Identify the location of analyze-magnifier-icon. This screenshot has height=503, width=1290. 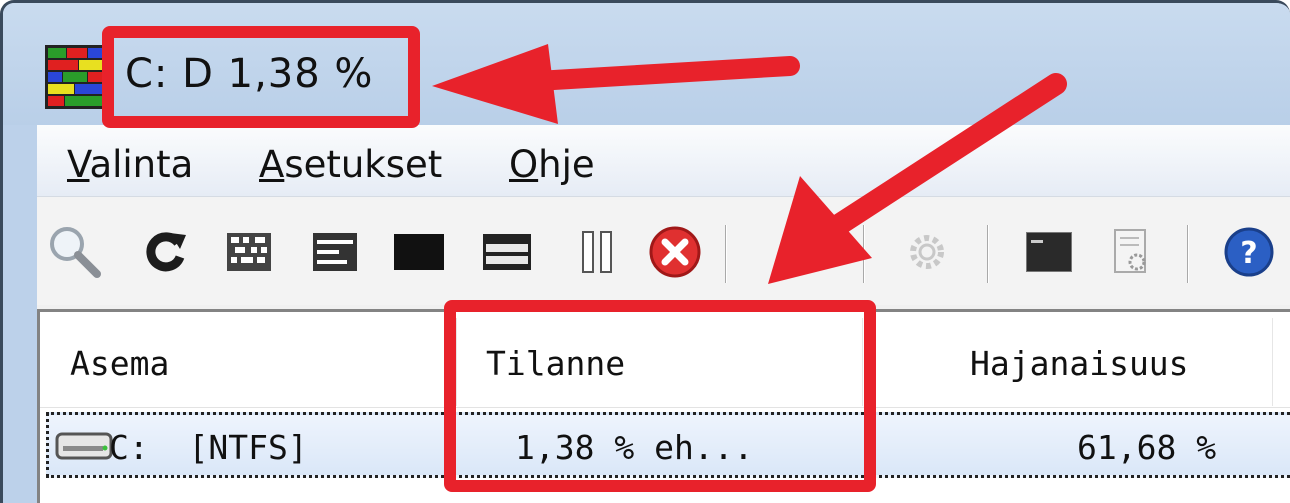
(75, 252).